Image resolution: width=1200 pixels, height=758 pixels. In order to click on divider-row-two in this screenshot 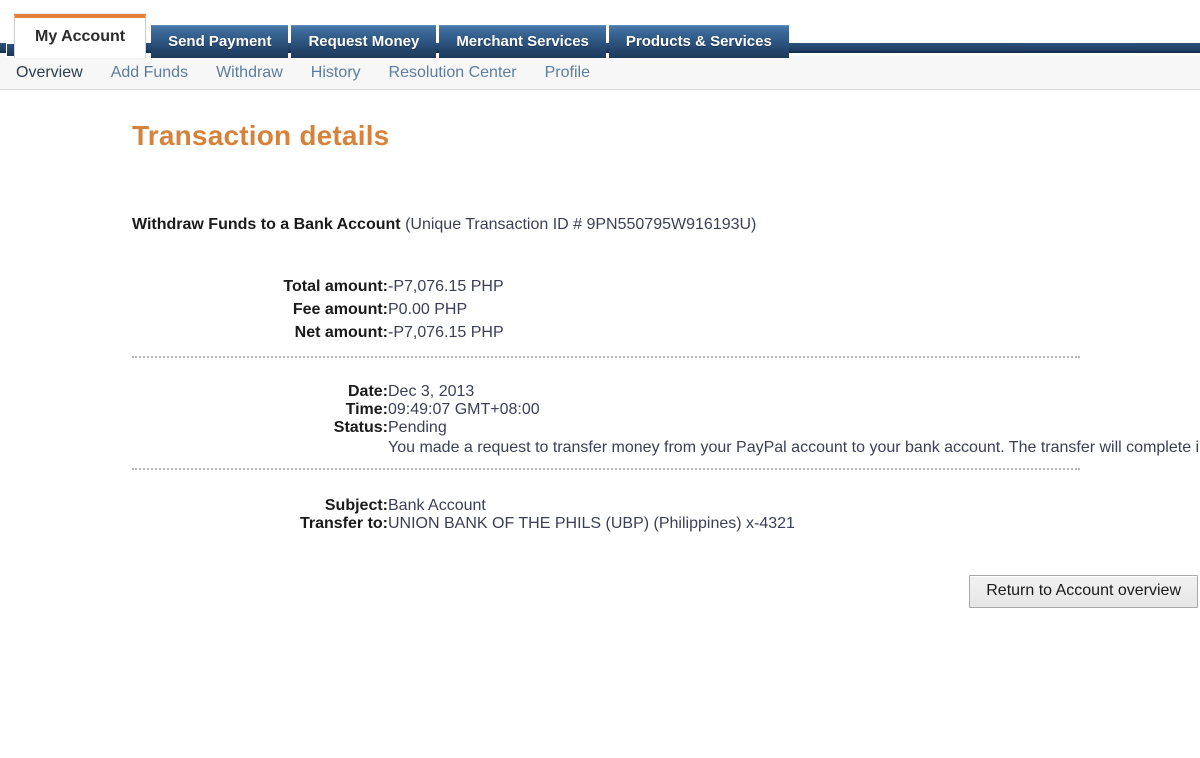, I will do `click(606, 477)`.